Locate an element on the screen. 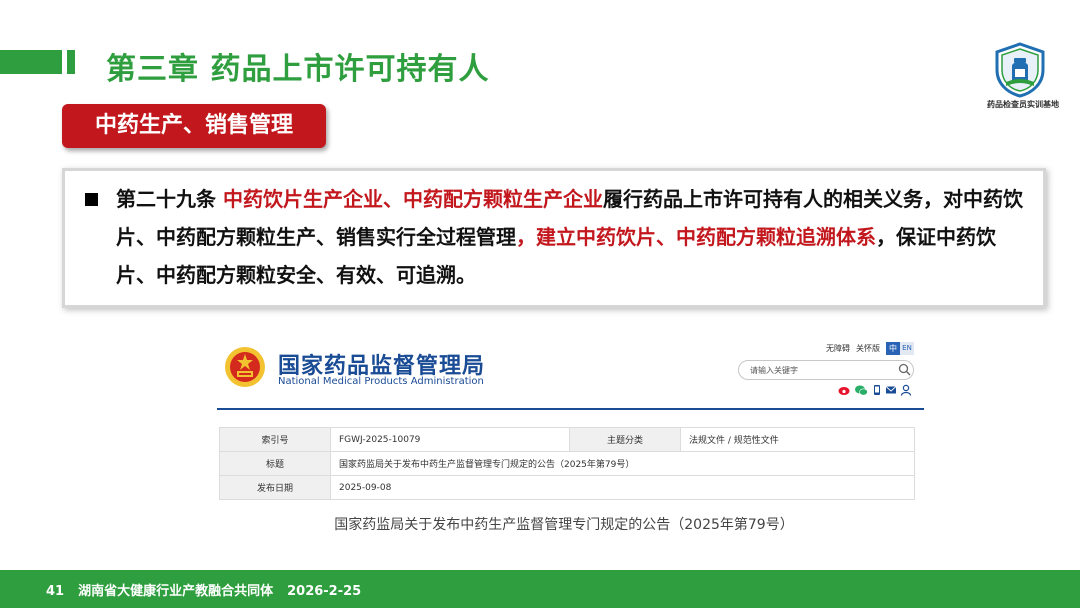  table-row: 索引号 FGWJ-2025-10079 主题分类 法规文件 / 规范性文件 is located at coordinates (567, 439).